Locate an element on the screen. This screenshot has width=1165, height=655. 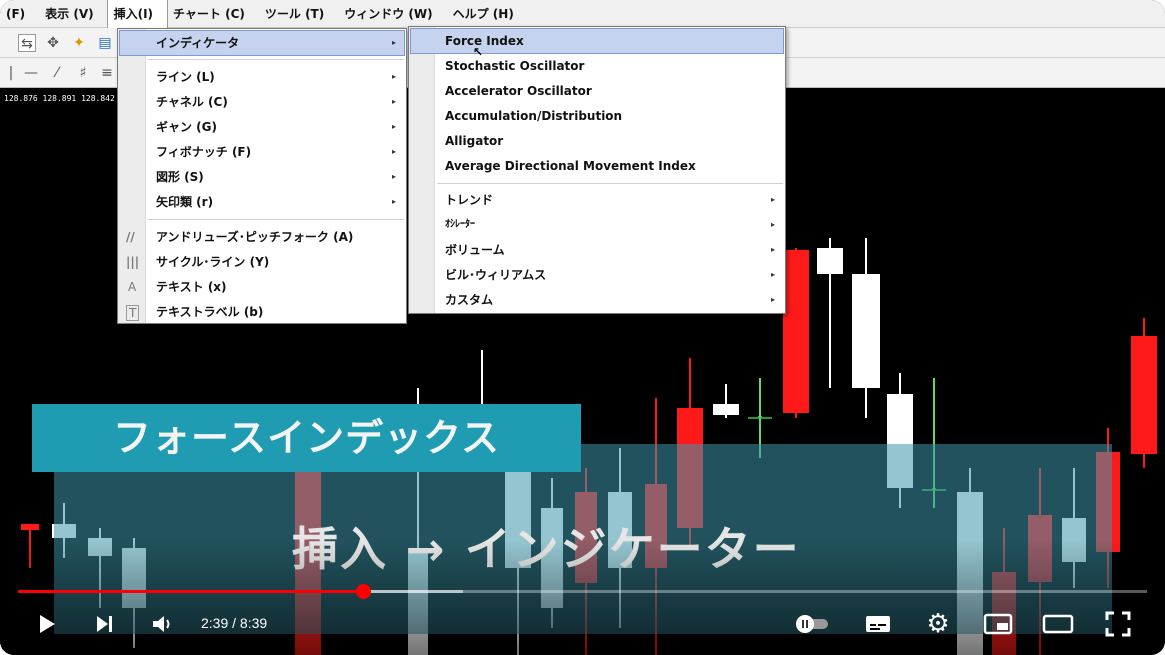
insert-item-lines: ライン (L) ▸ is located at coordinates (262, 77).